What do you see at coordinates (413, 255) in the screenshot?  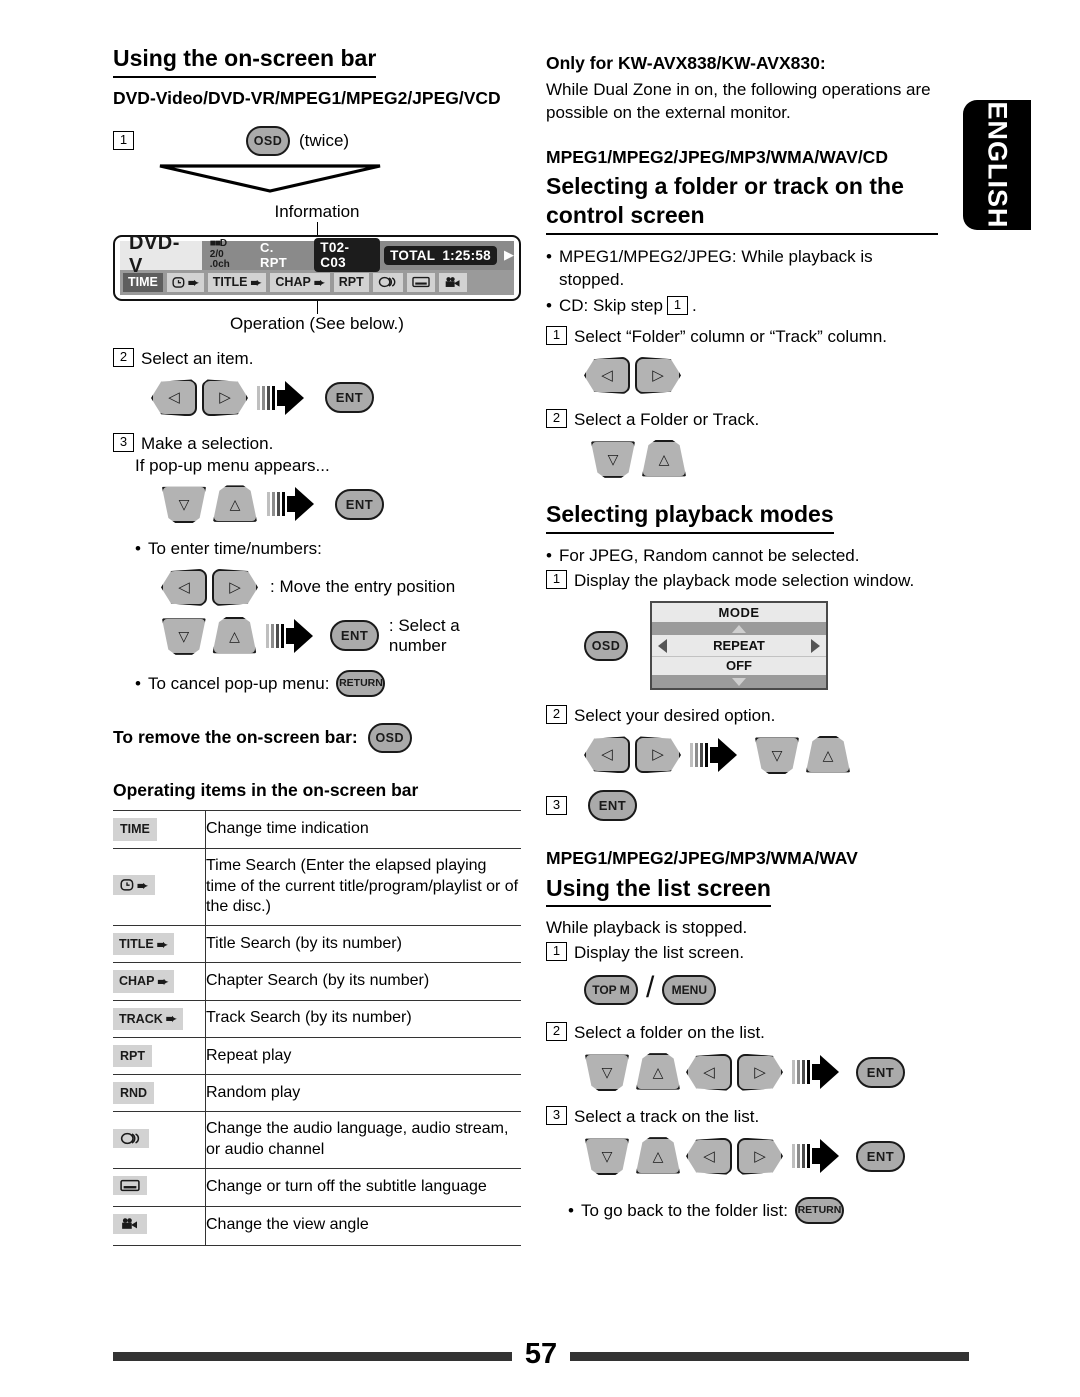 I see `total-label: TOTAL` at bounding box center [413, 255].